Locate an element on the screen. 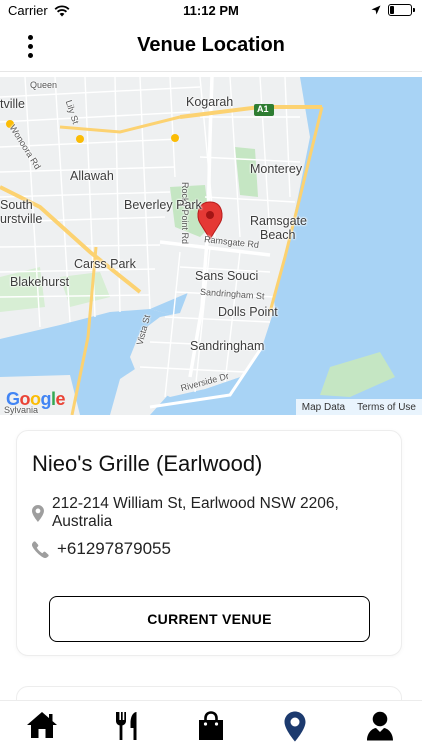  map-label: South is located at coordinates (16, 205).